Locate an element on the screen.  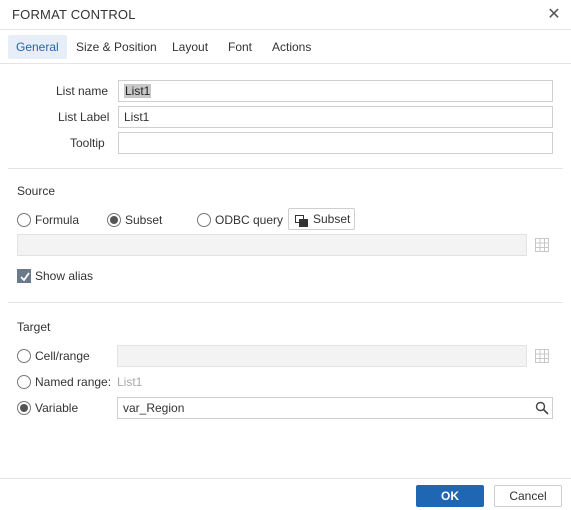
show-alias-checkbox is located at coordinates (24, 276).